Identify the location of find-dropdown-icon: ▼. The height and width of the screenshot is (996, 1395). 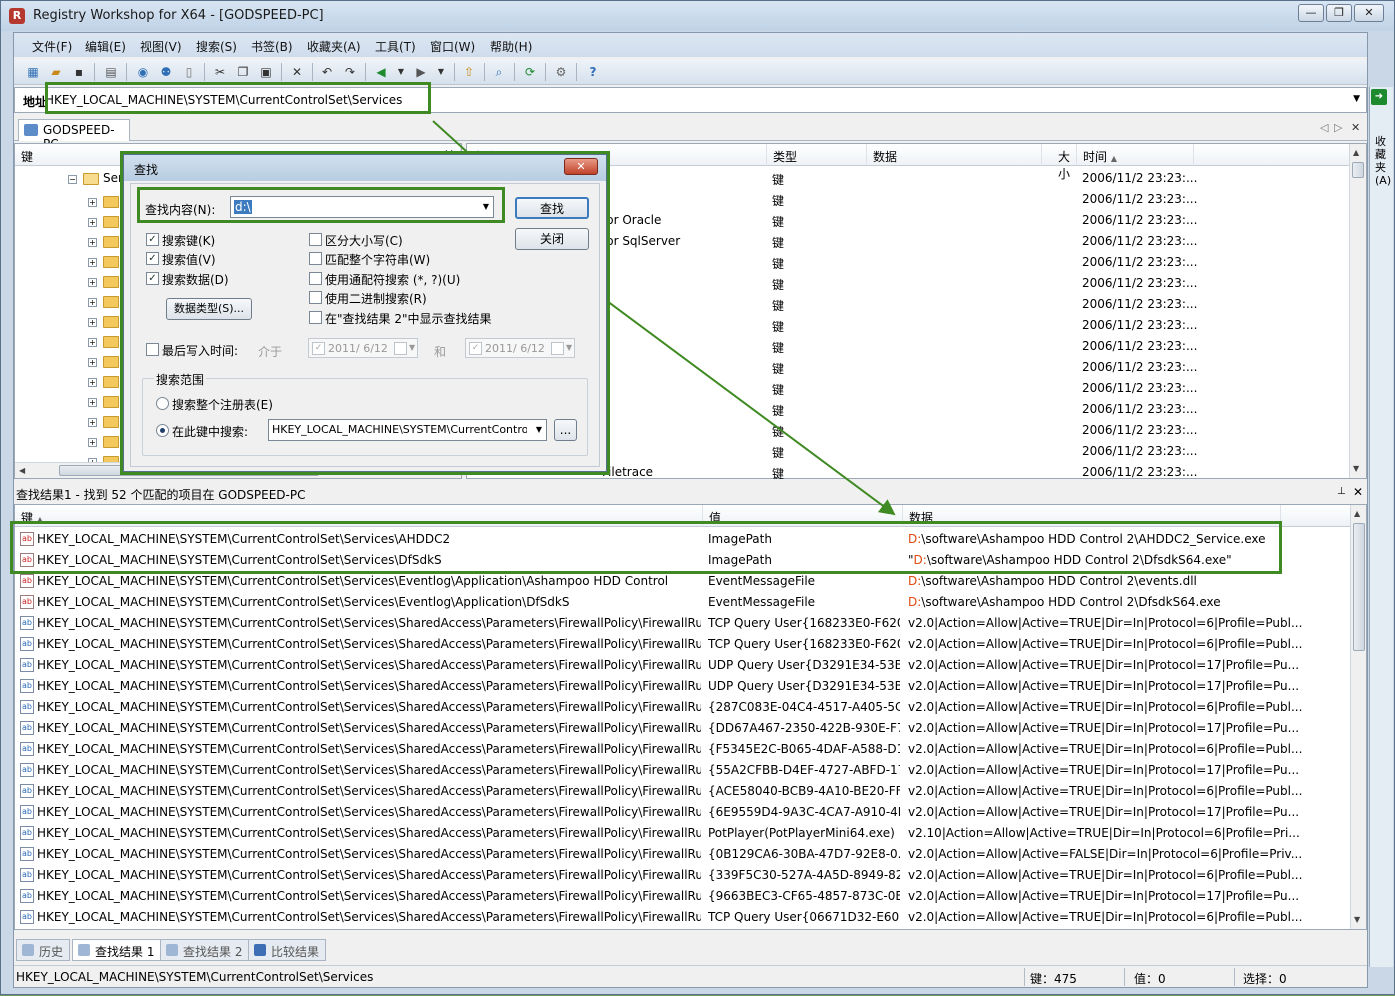
(486, 206).